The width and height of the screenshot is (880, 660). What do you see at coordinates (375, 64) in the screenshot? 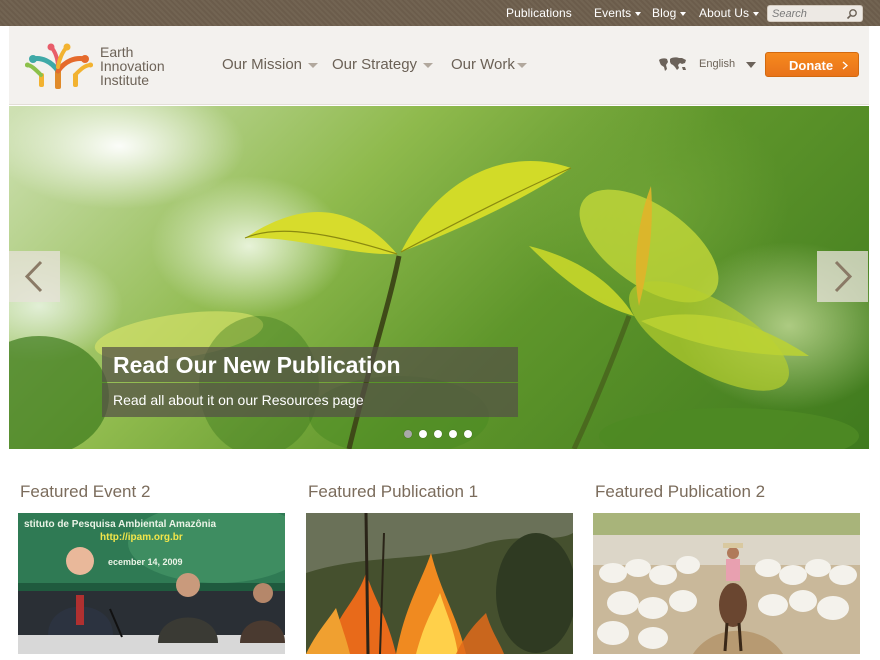
I see `nav-our-strategy-label: Our Strategy` at bounding box center [375, 64].